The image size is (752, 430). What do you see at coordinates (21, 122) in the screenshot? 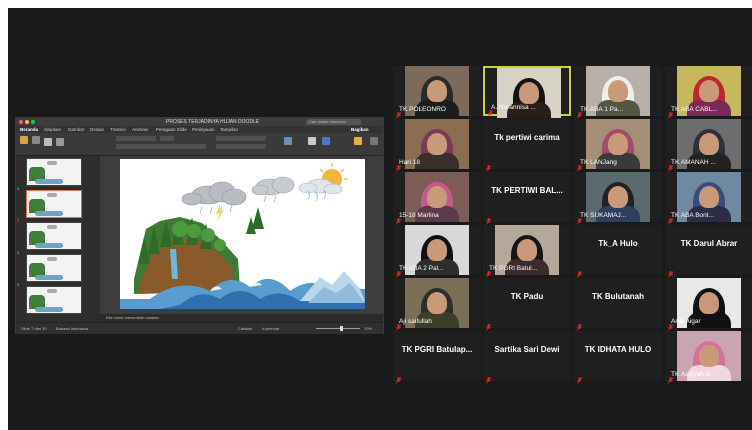
I see `close-window-icon` at bounding box center [21, 122].